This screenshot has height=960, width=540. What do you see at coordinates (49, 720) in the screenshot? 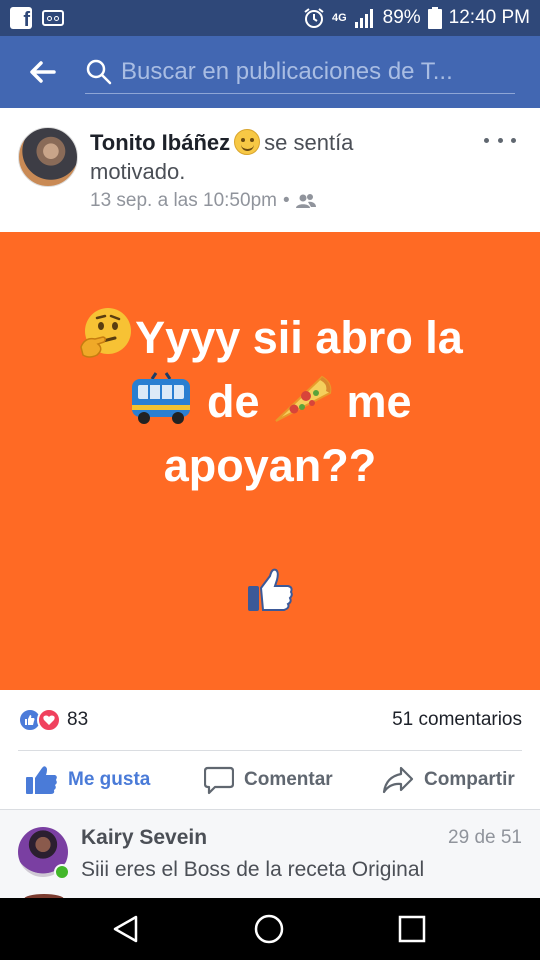
I see `love-reaction-icon` at bounding box center [49, 720].